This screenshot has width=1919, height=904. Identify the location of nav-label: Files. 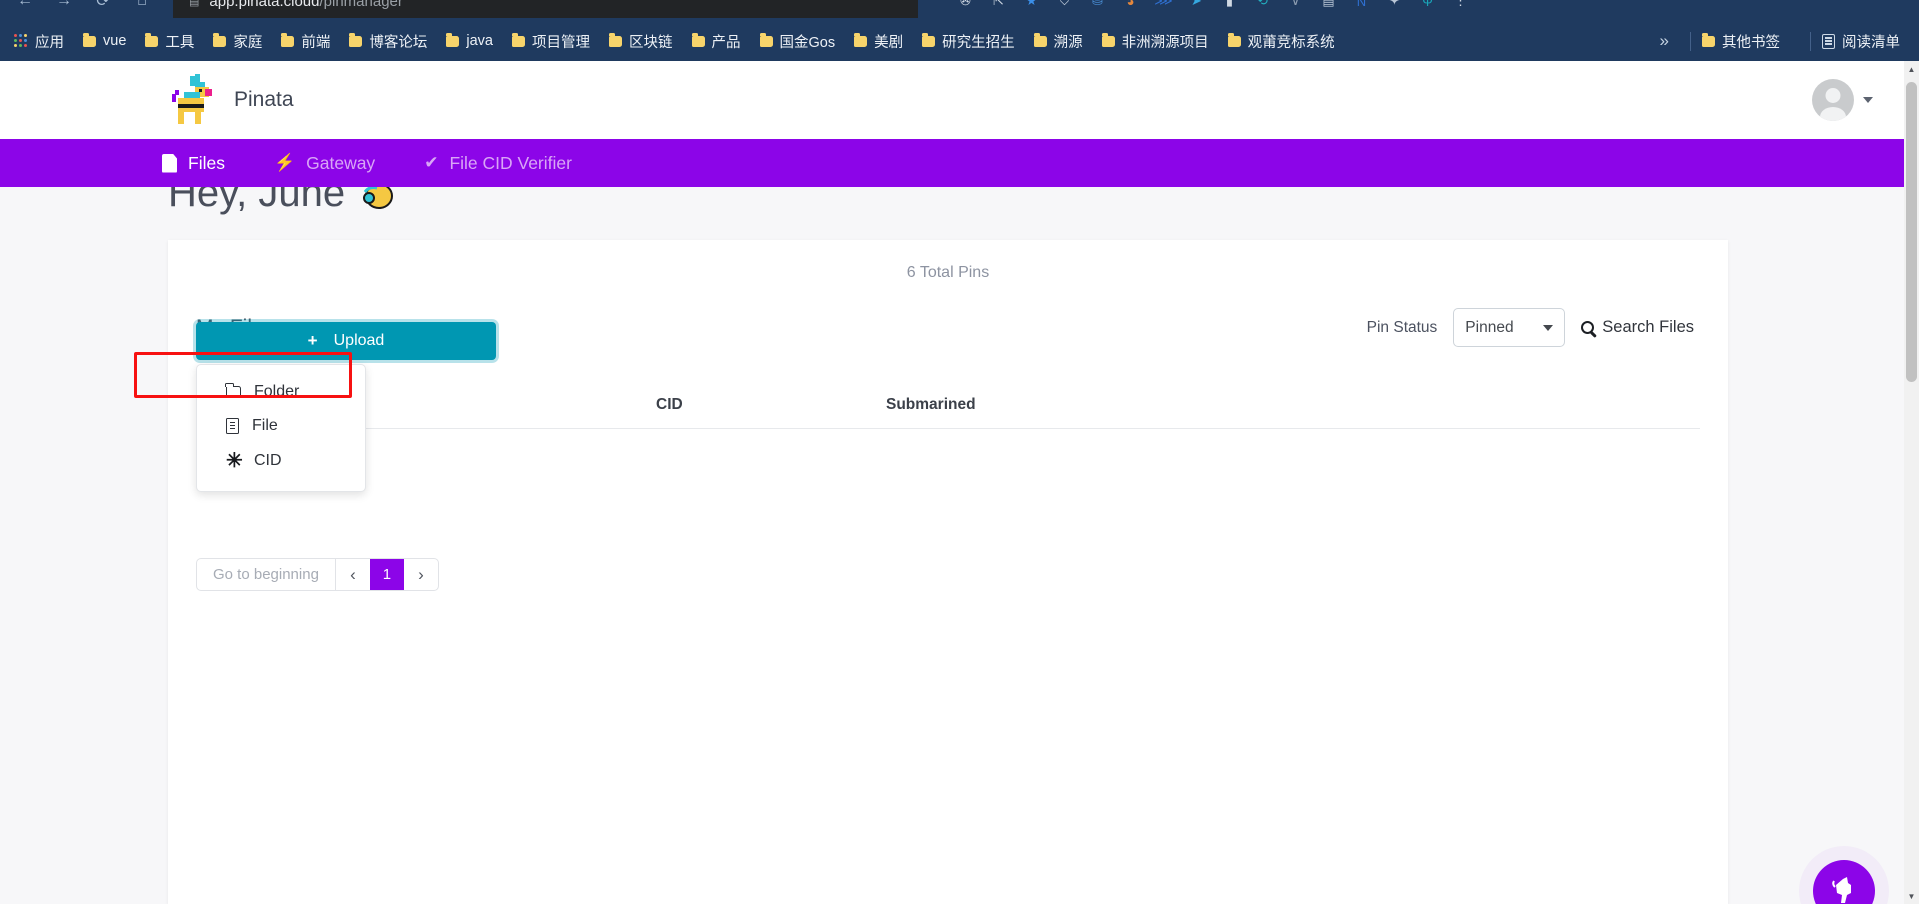
(206, 162).